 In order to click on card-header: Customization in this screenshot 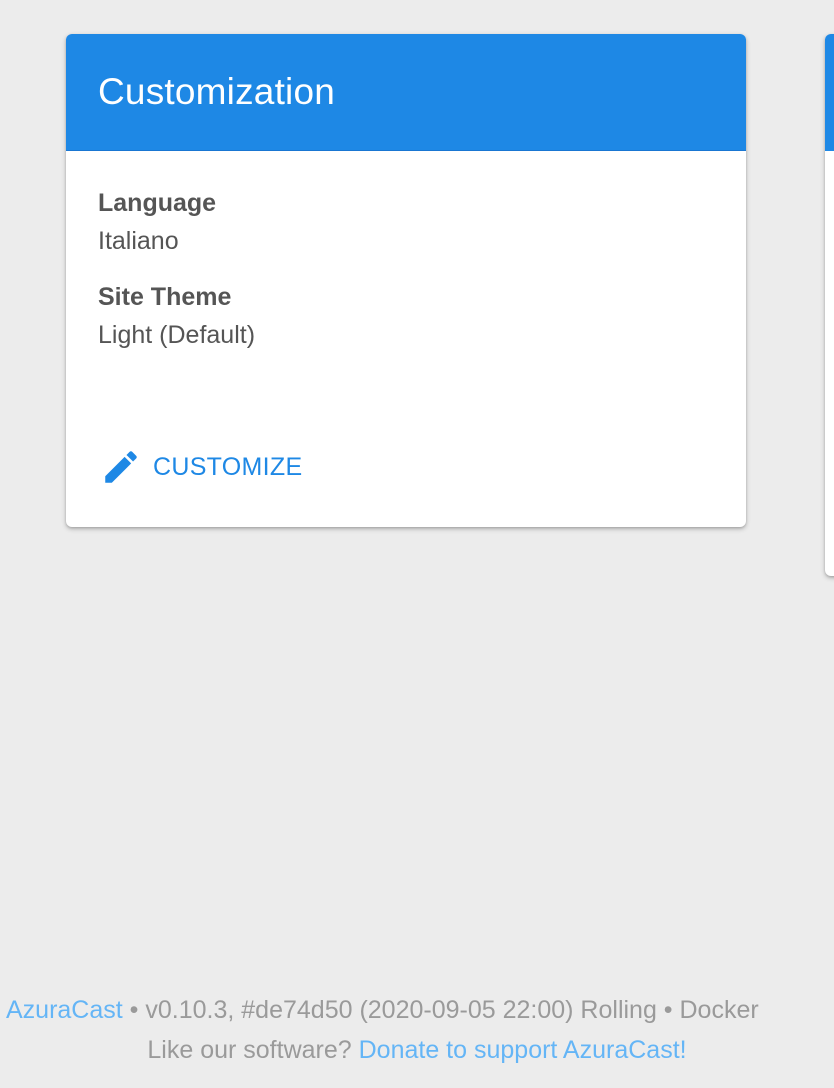, I will do `click(406, 92)`.